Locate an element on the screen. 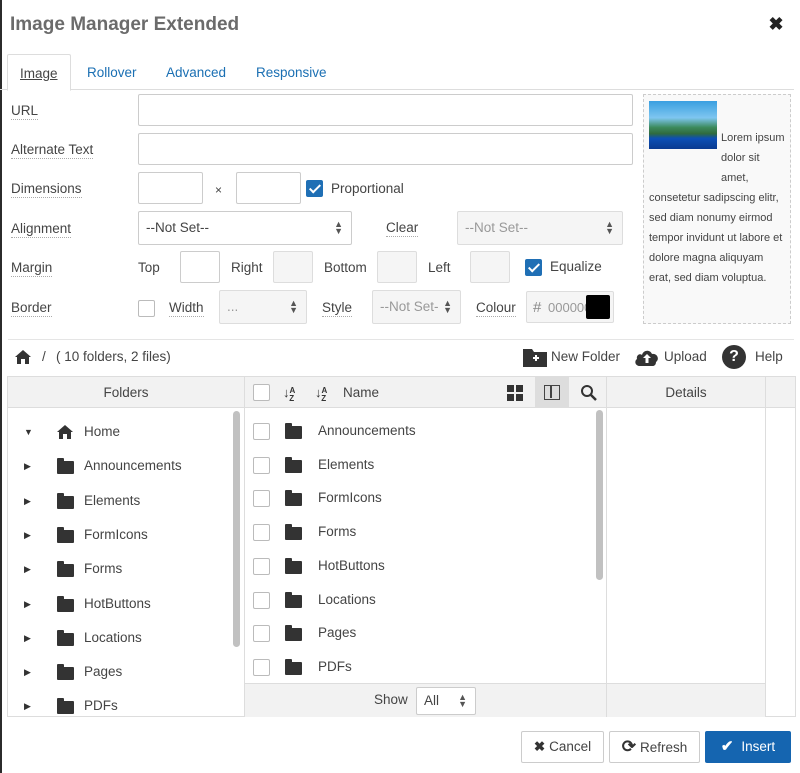  border-width-label: Width is located at coordinates (186, 308).